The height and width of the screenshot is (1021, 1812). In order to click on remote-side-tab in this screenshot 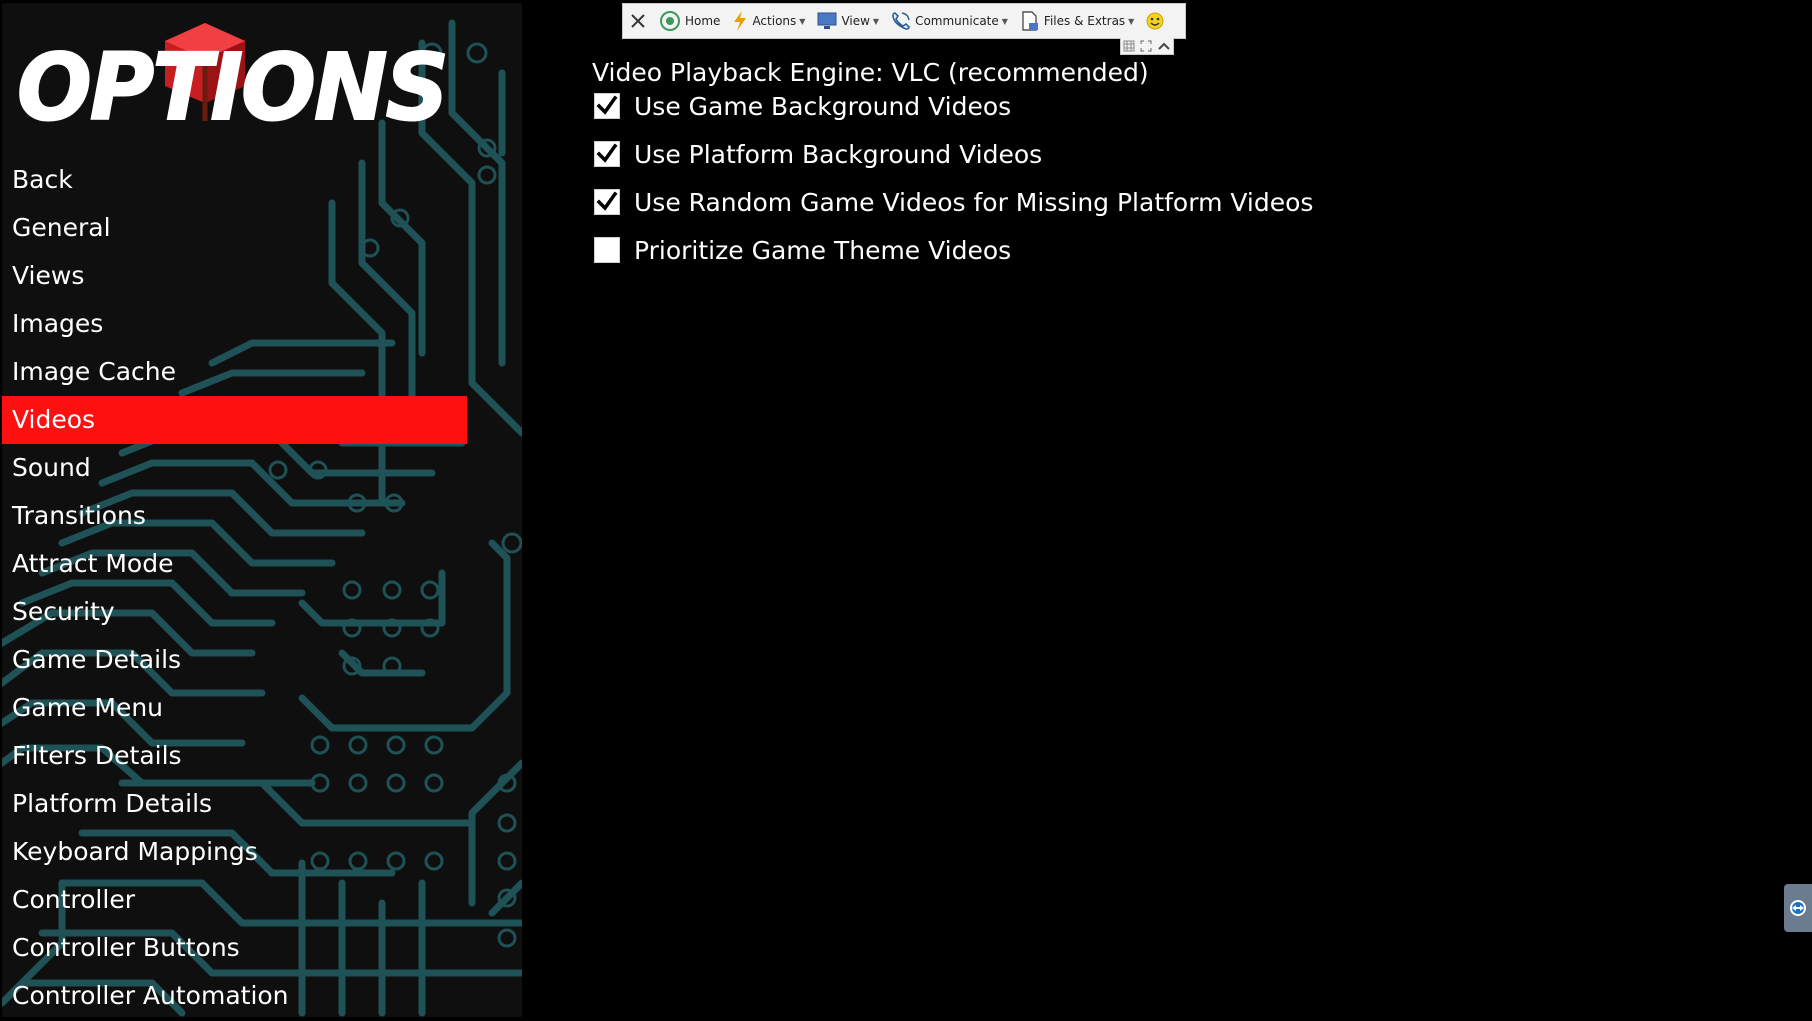, I will do `click(1798, 908)`.